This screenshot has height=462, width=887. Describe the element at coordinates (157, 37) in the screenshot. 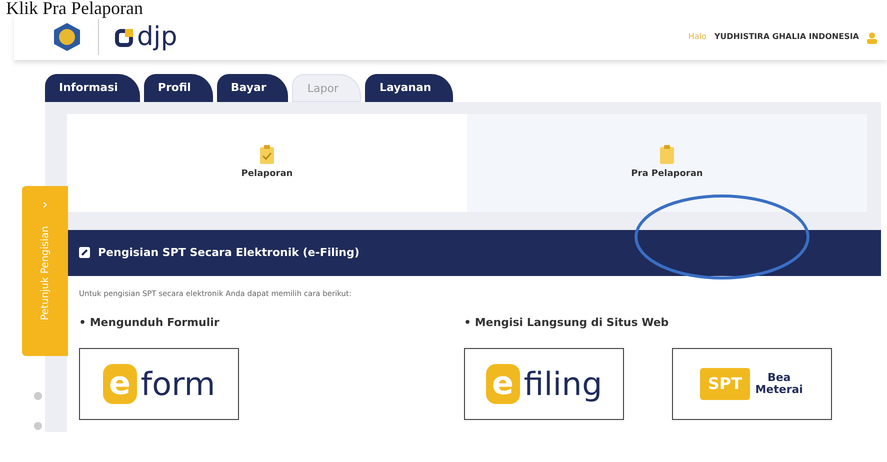

I see `logo-text: djp` at that location.